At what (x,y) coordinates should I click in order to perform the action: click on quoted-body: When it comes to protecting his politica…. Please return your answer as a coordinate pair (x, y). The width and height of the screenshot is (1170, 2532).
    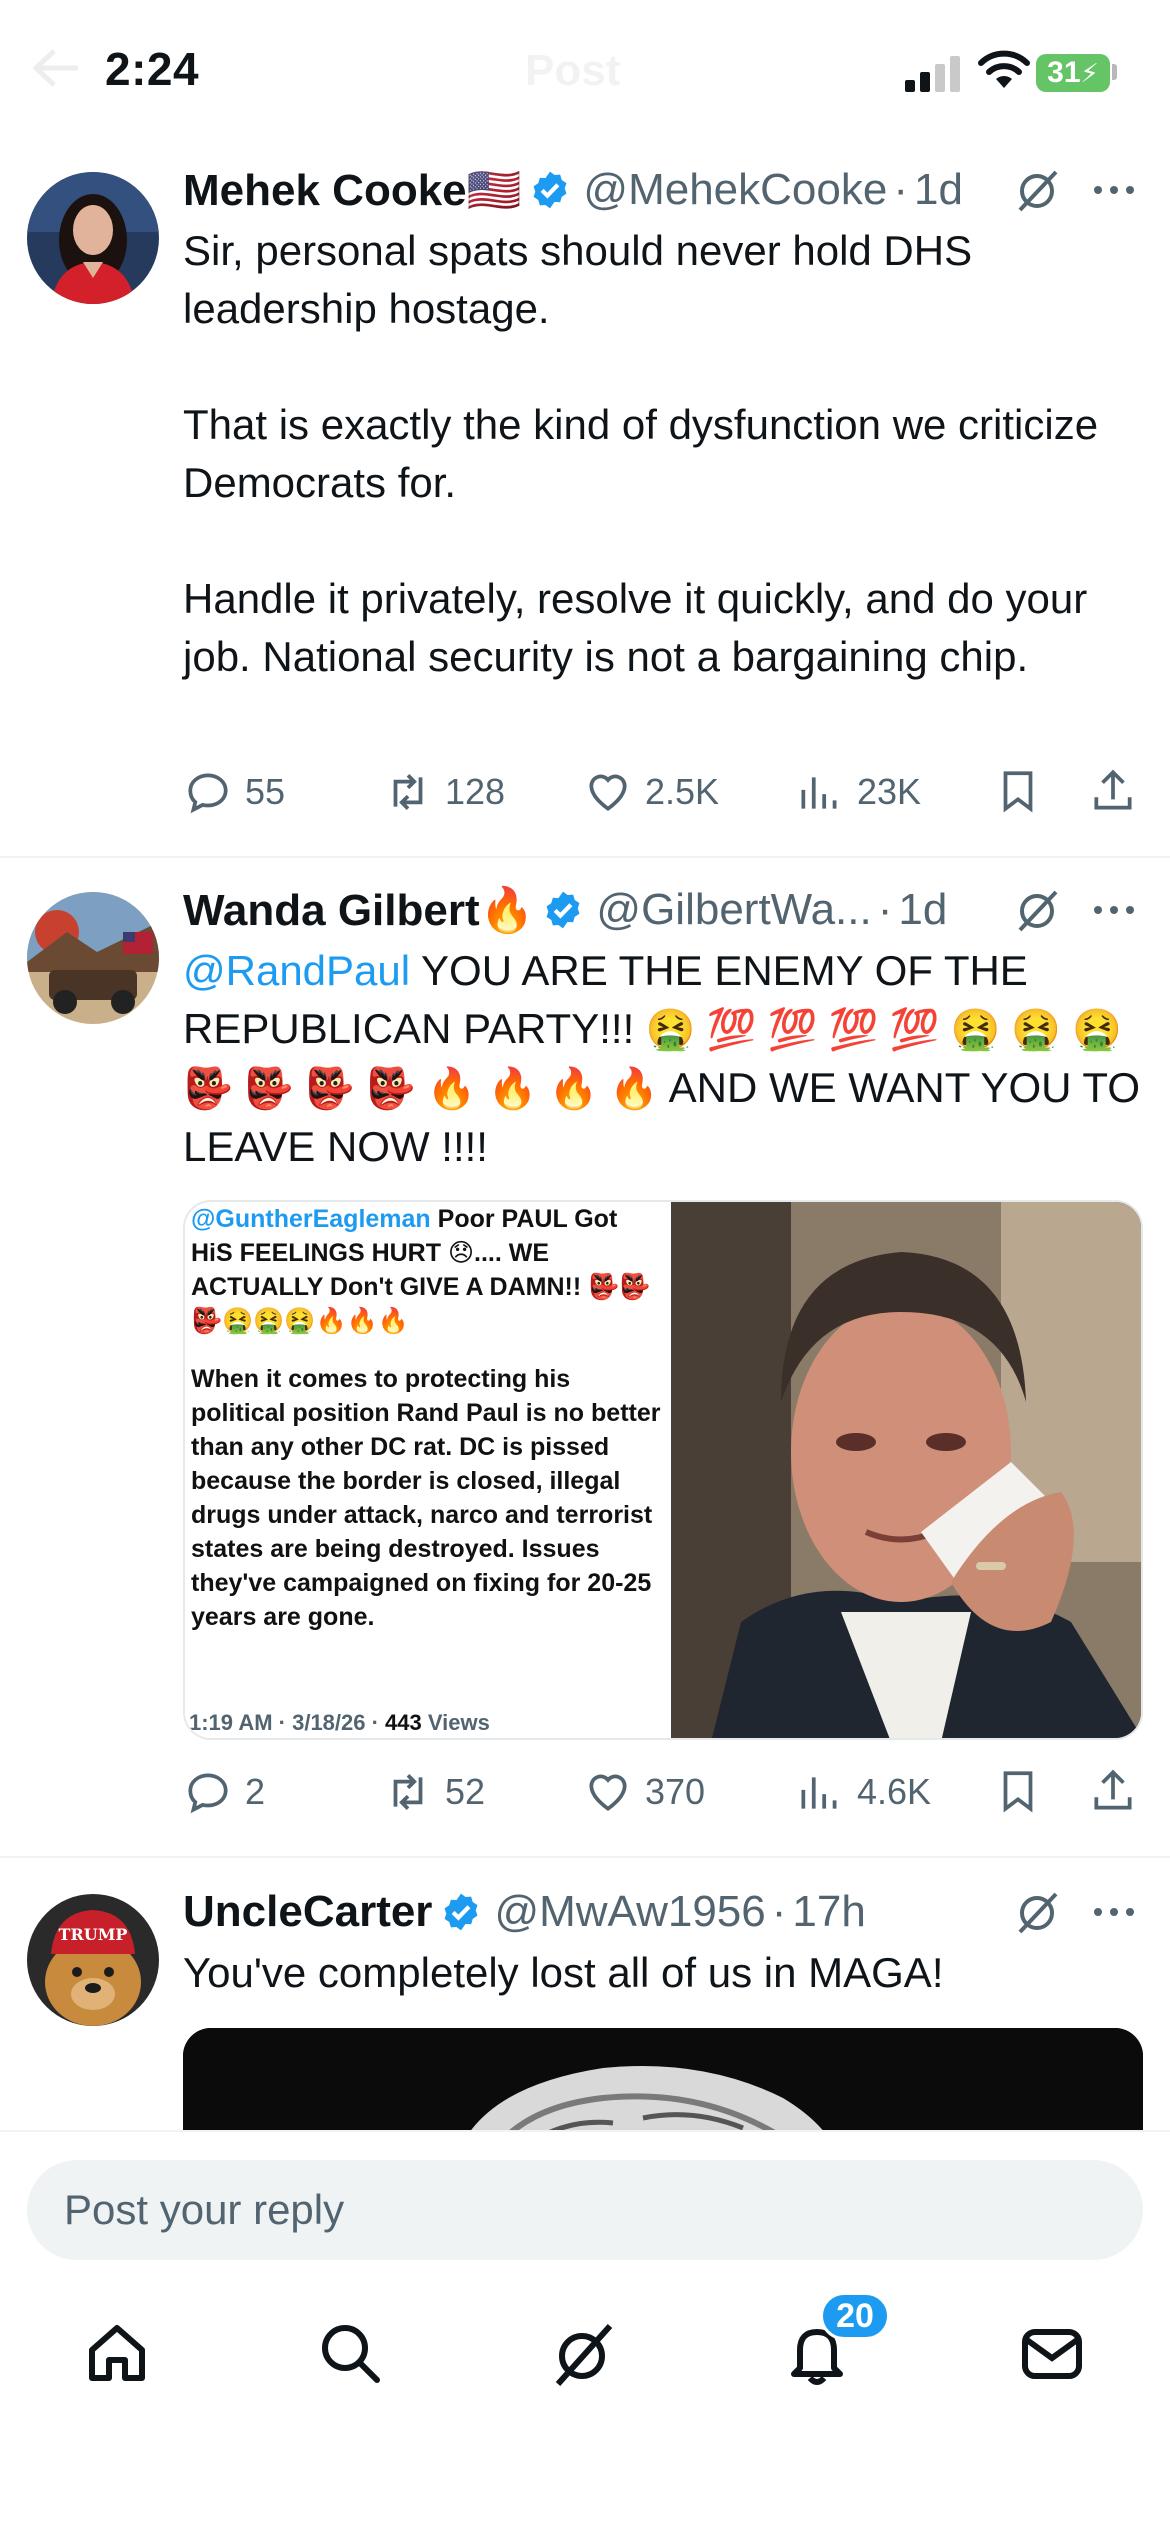
    Looking at the image, I should click on (426, 1498).